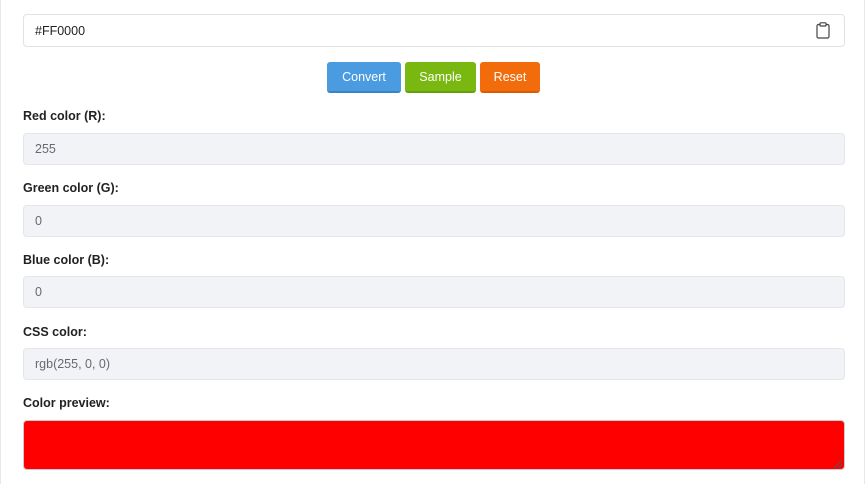 This screenshot has height=484, width=865. I want to click on blue-color-label: Blue color (B):, so click(66, 260).